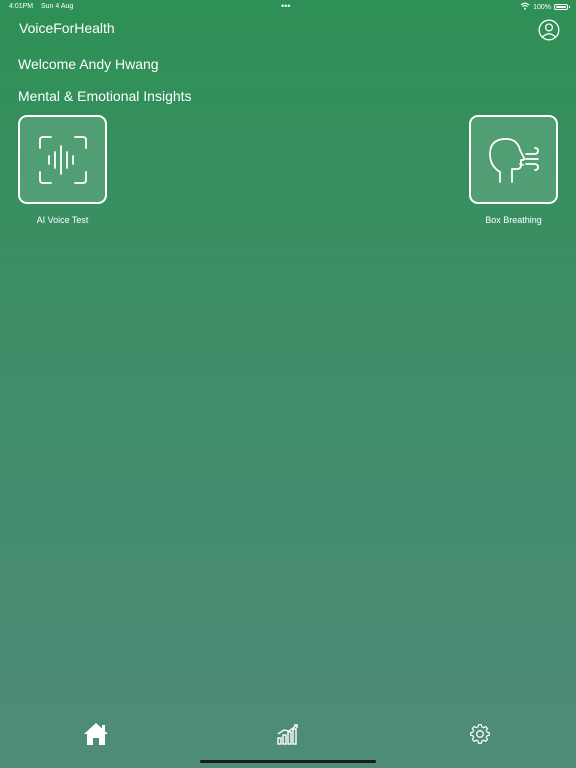  I want to click on breathing-head-icon, so click(513, 160).